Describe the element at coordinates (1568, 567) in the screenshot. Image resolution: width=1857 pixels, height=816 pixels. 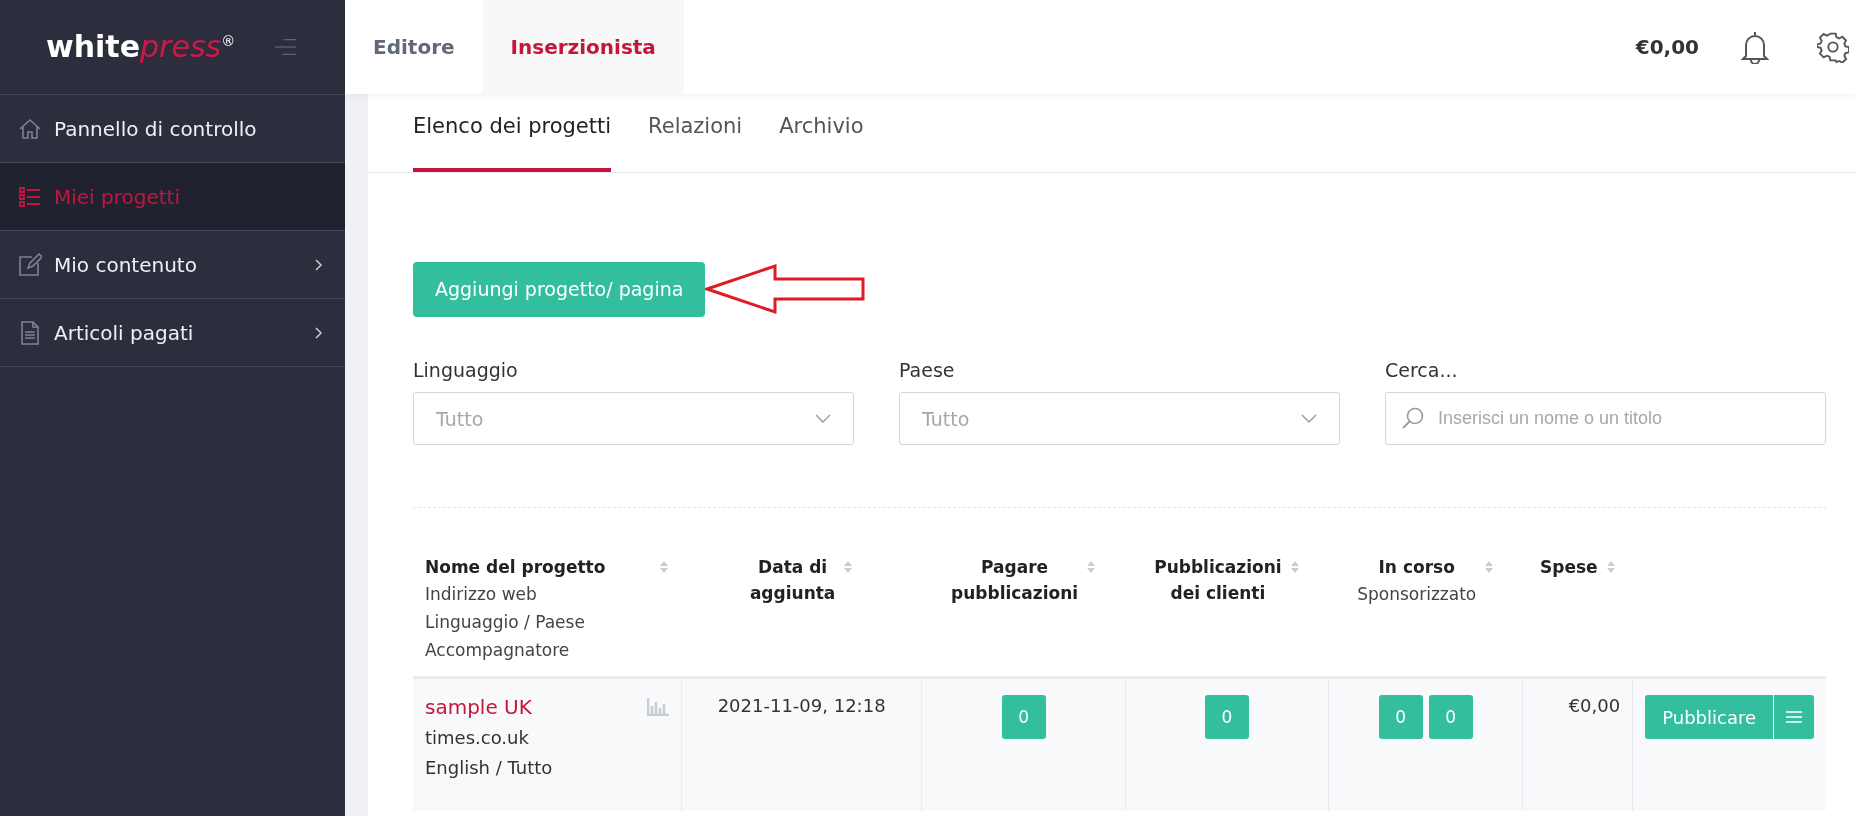
I see `column-header: Spese` at that location.